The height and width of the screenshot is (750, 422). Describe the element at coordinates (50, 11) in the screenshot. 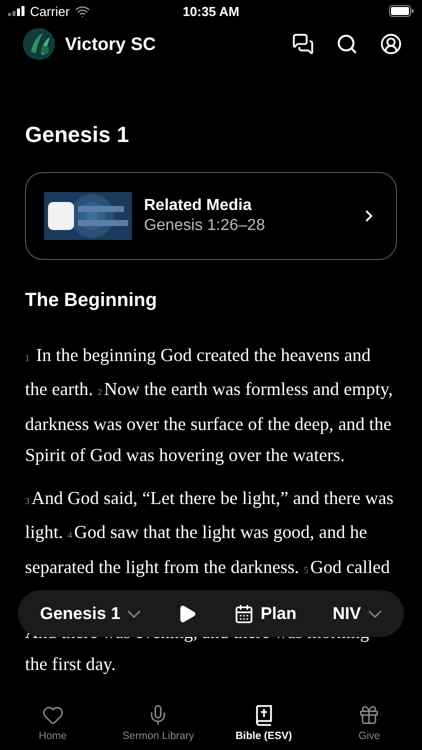

I see `carrier-name: Carrier` at that location.